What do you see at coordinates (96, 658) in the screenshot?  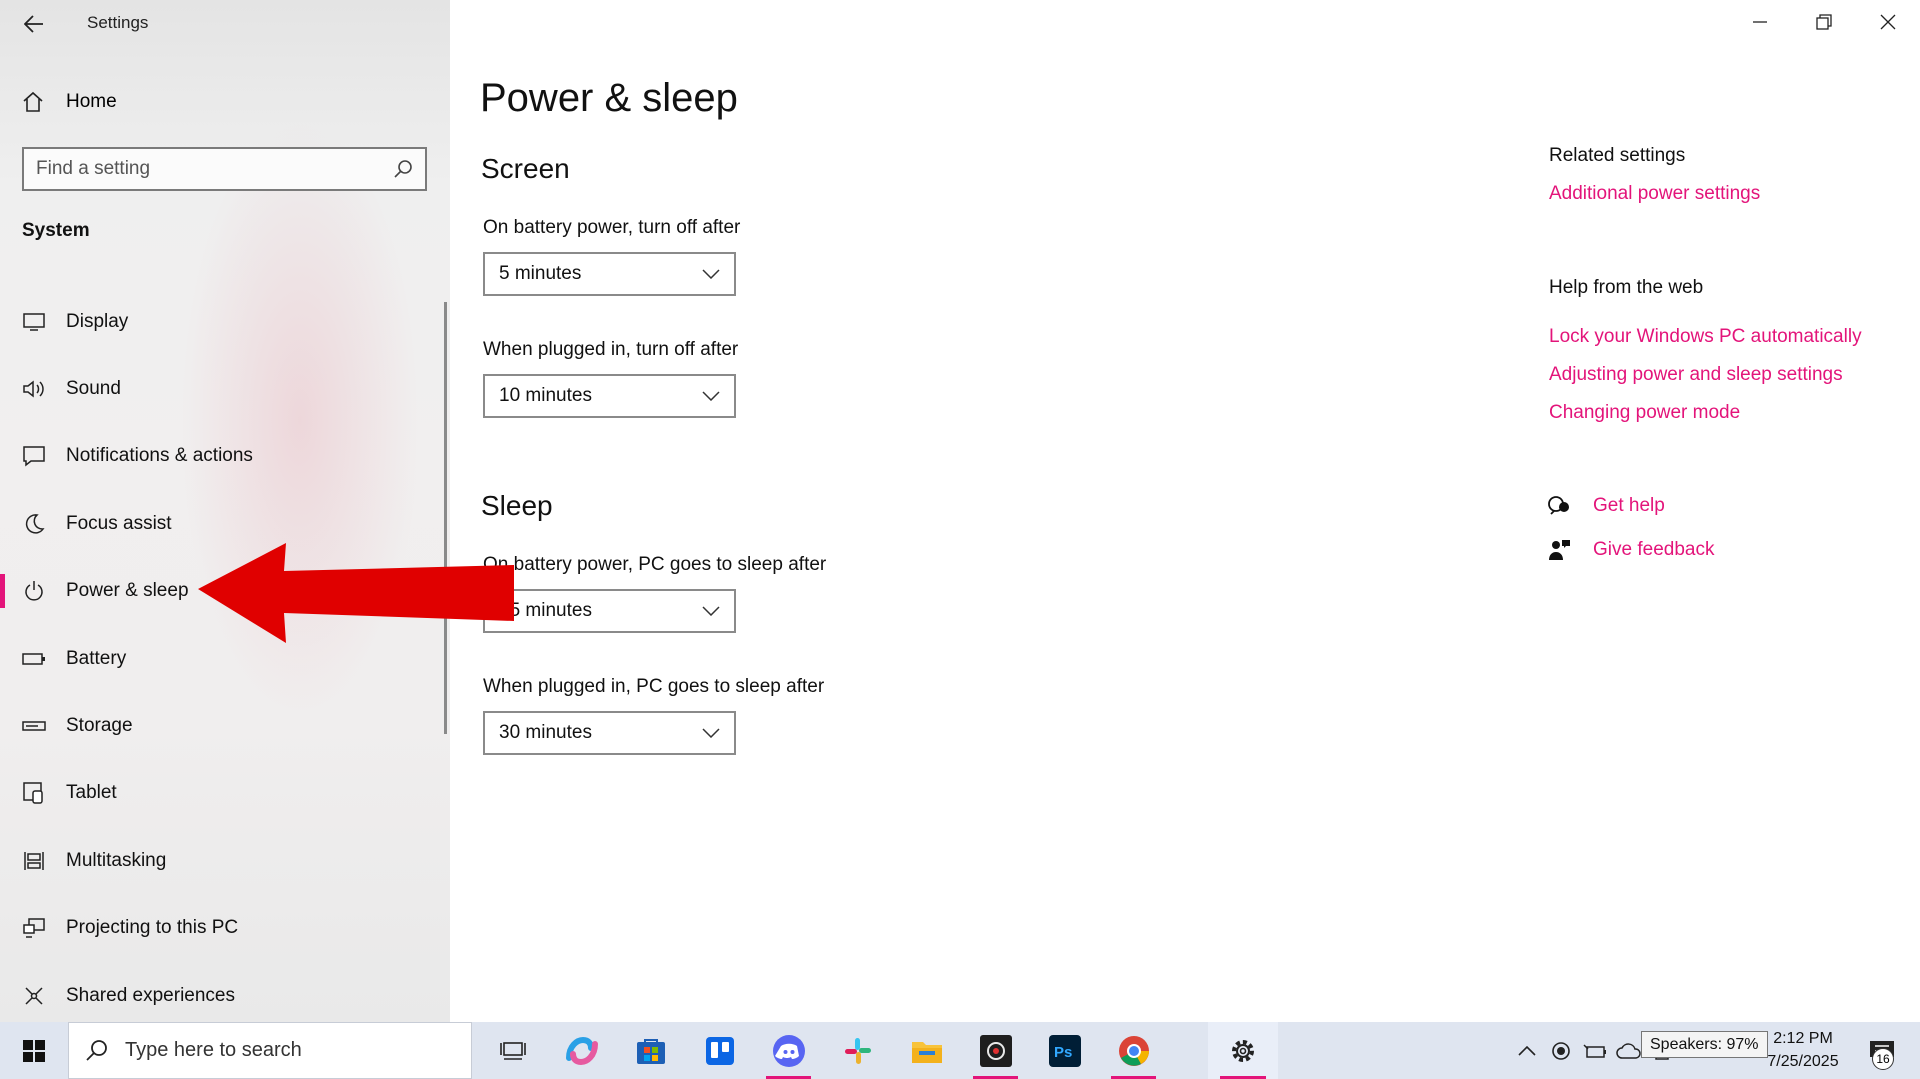 I see `sidebar-item-label: Battery` at bounding box center [96, 658].